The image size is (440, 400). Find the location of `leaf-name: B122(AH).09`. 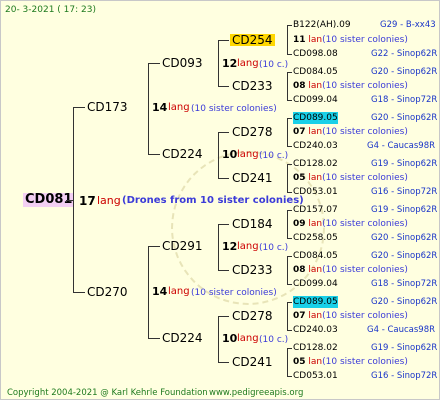

leaf-name: B122(AH).09 is located at coordinates (322, 25).